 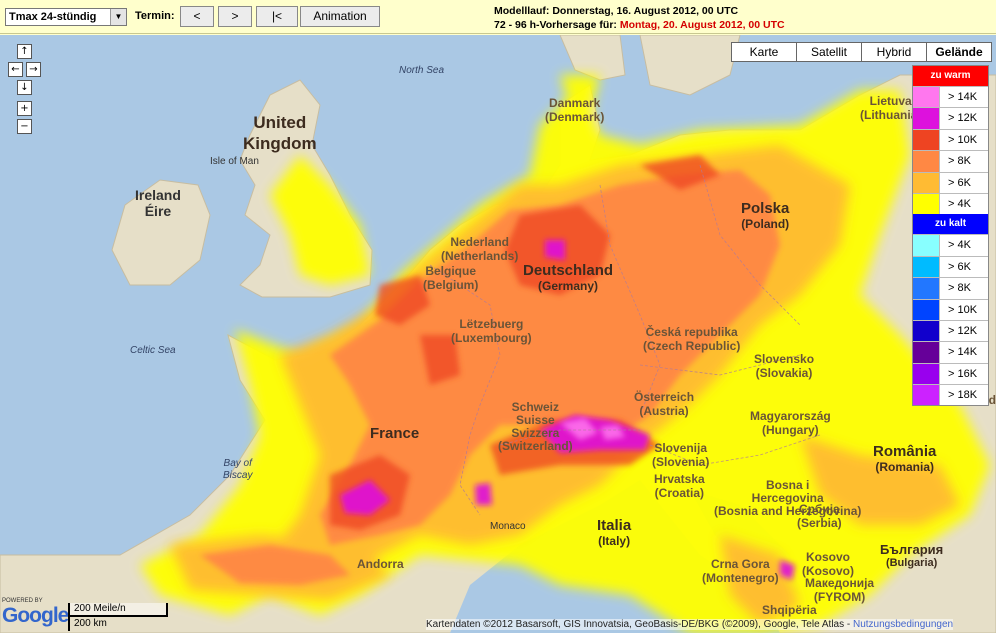 I want to click on legend-warm-row: > 6K, so click(x=950, y=182).